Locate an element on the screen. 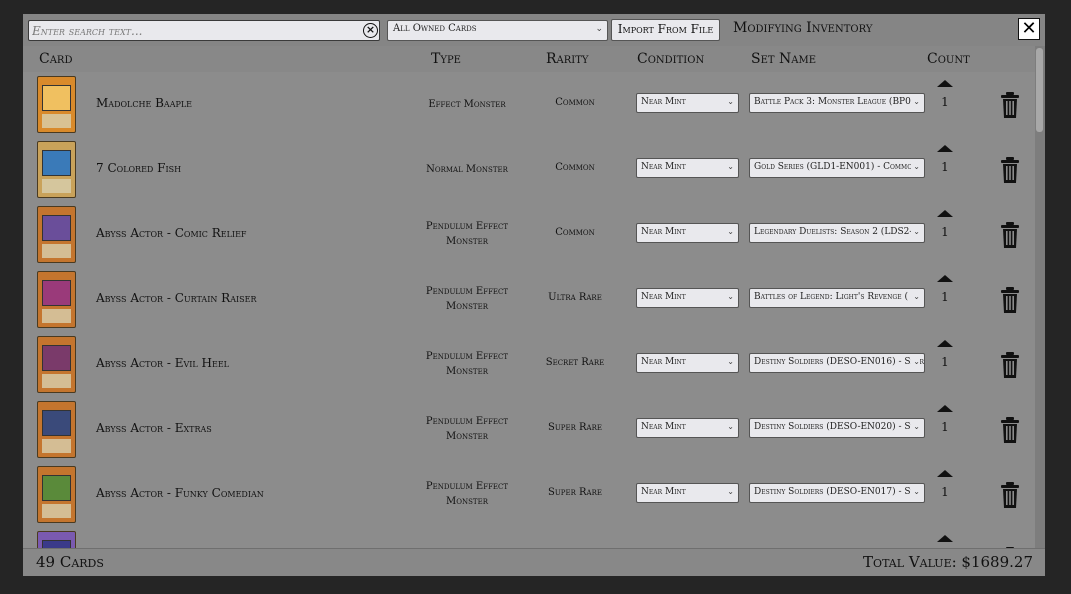  set-name-select: Battles of Legend: Light's Revenge ( ⌄ is located at coordinates (837, 298).